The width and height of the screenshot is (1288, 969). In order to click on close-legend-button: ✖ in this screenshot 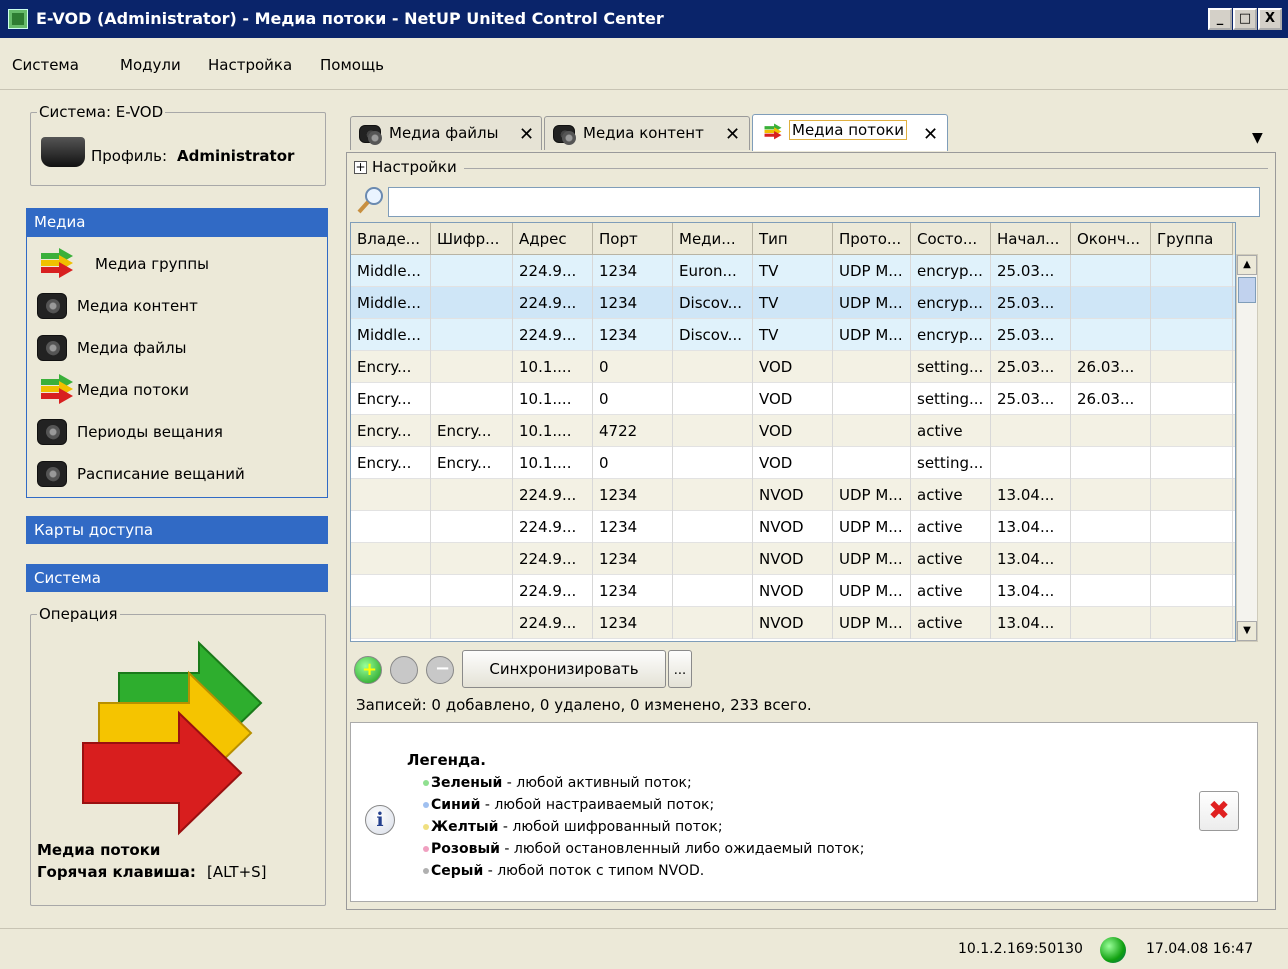, I will do `click(1219, 811)`.